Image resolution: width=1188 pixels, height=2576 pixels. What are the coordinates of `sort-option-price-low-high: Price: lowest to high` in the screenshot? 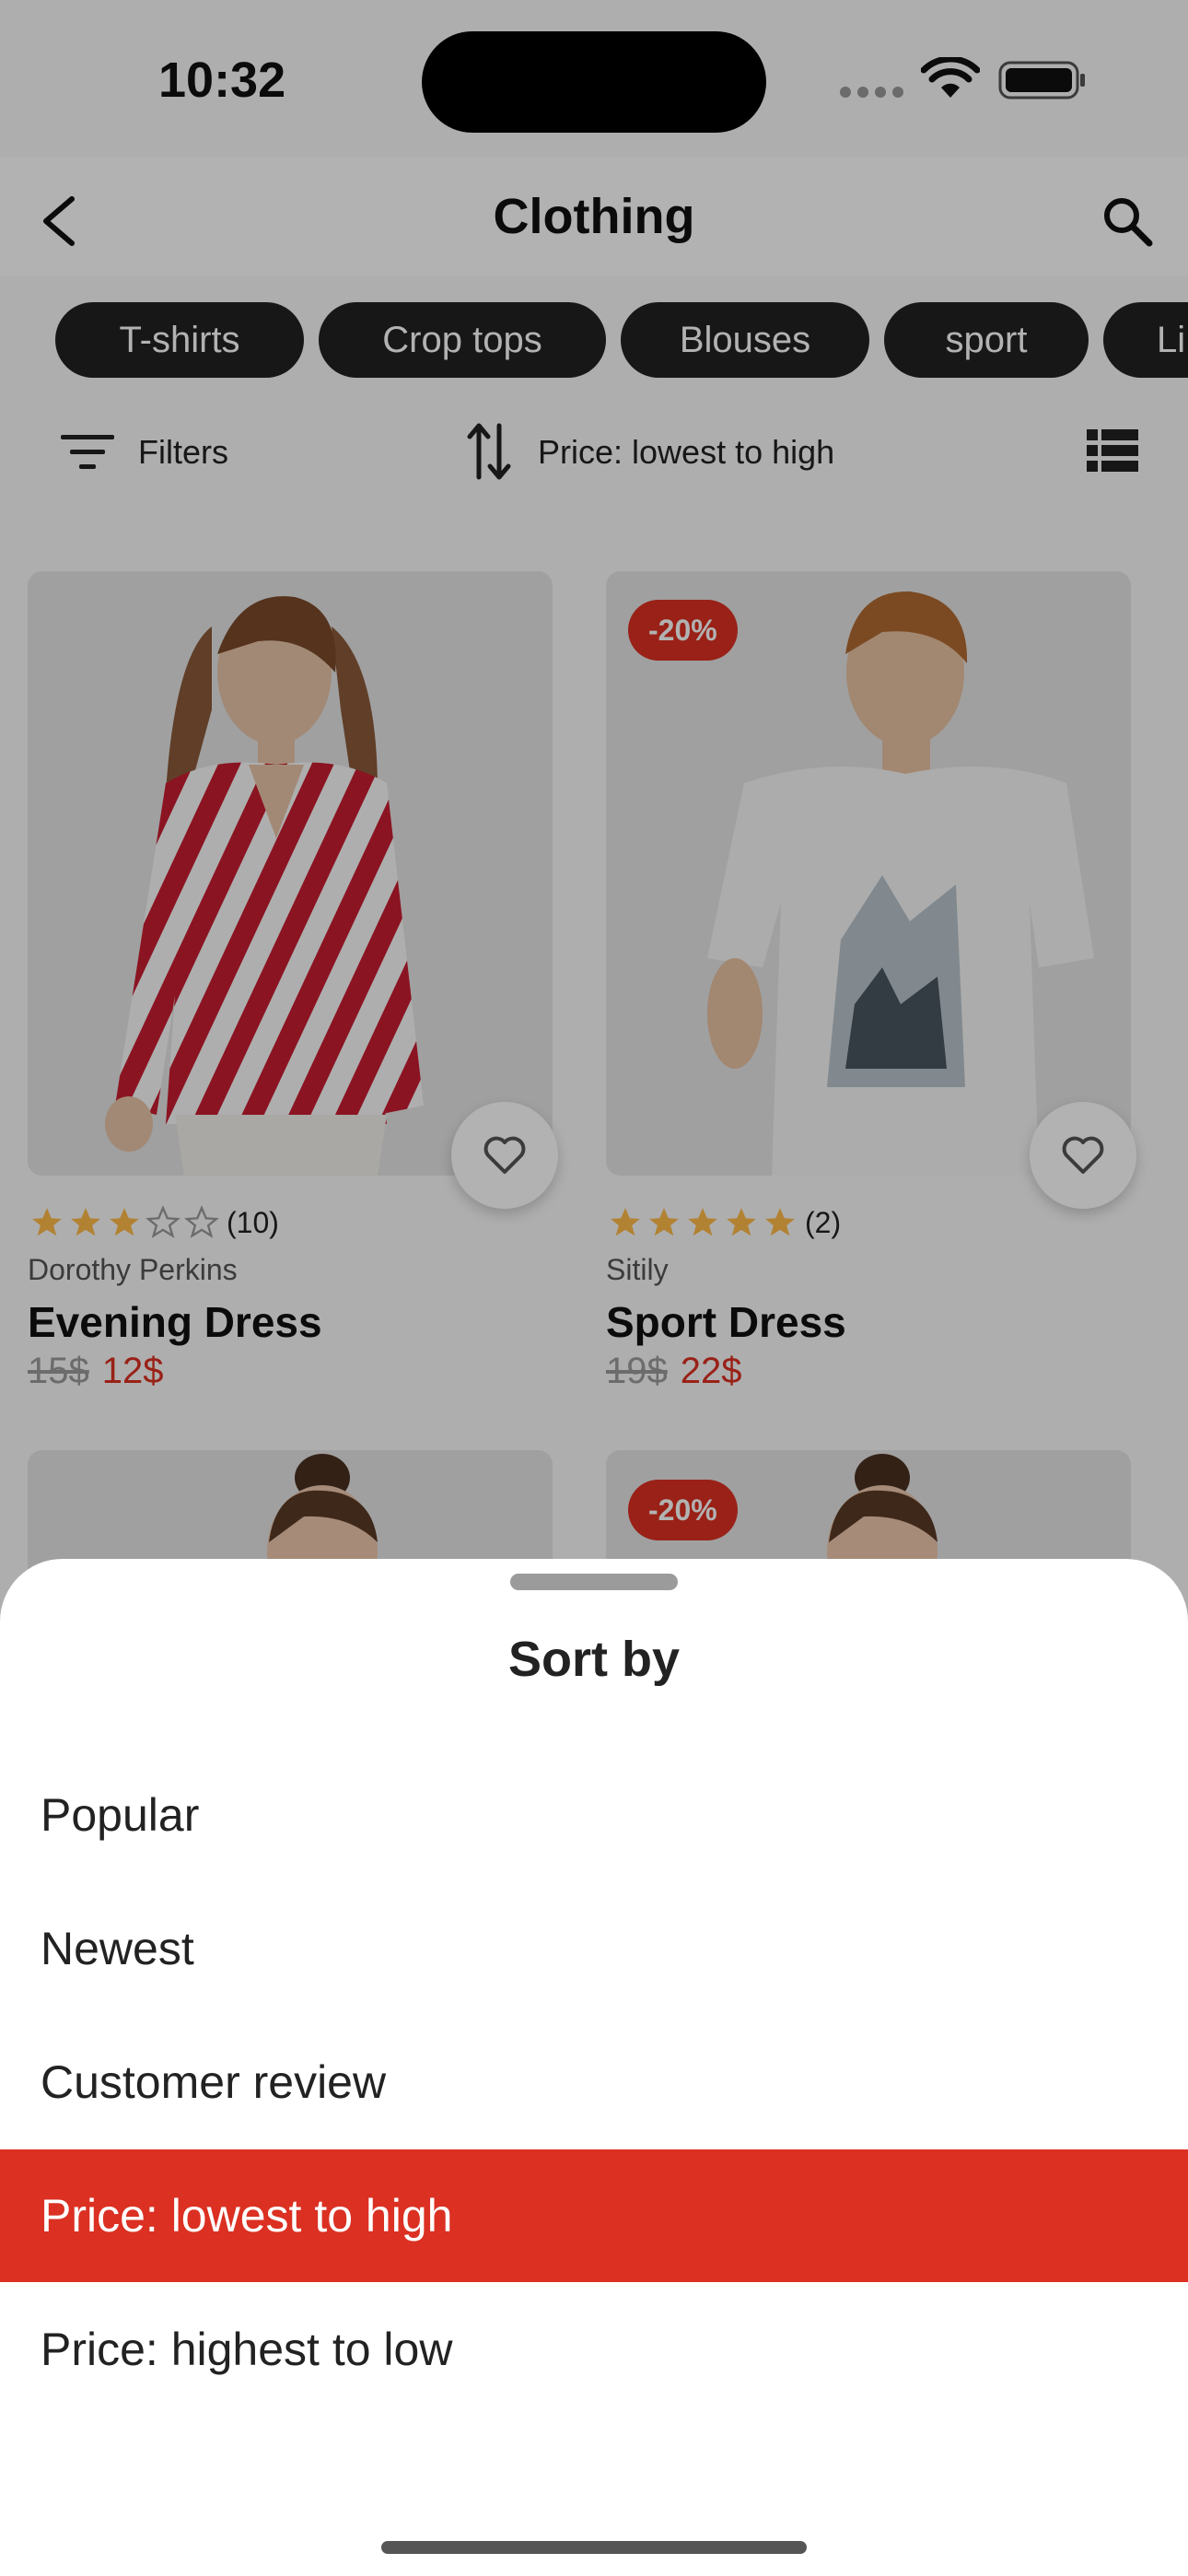 It's located at (594, 2215).